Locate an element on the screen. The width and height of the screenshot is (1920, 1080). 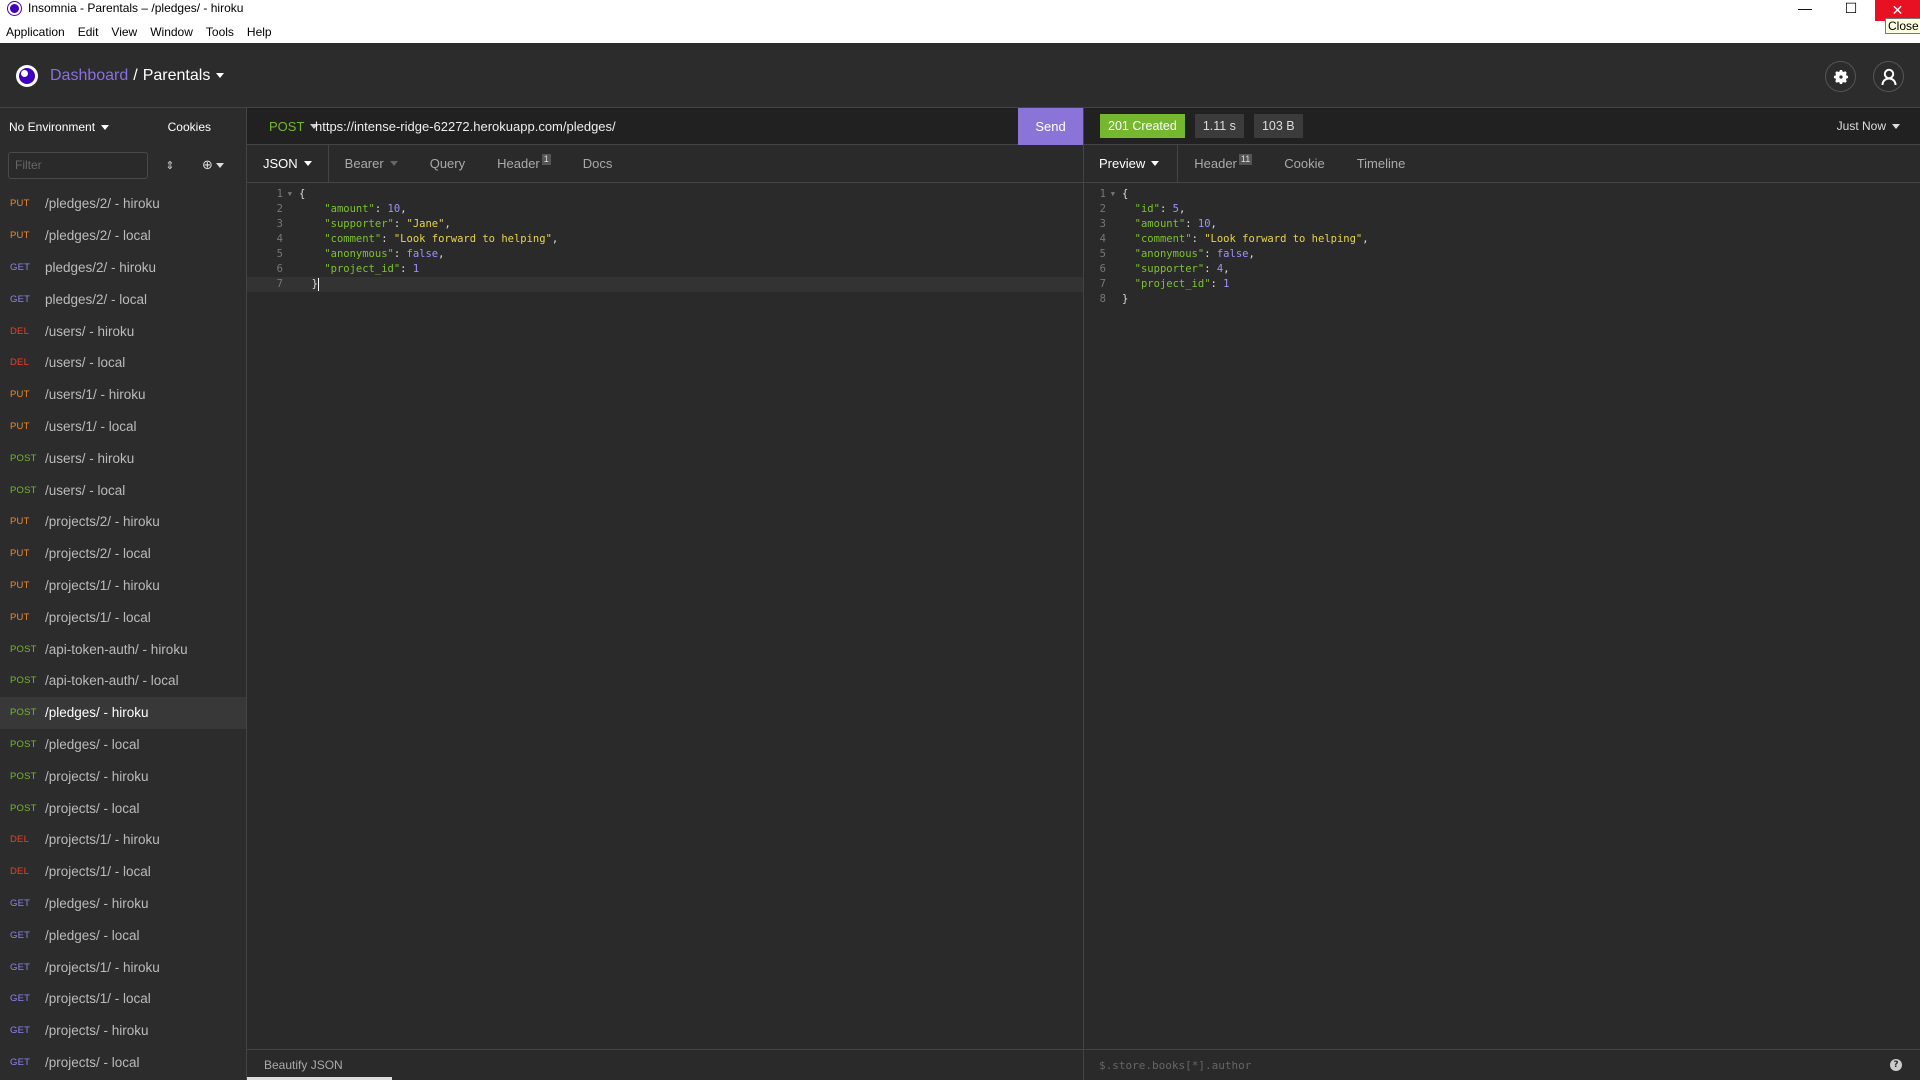
tab-timeline: Timeline is located at coordinates (1381, 163).